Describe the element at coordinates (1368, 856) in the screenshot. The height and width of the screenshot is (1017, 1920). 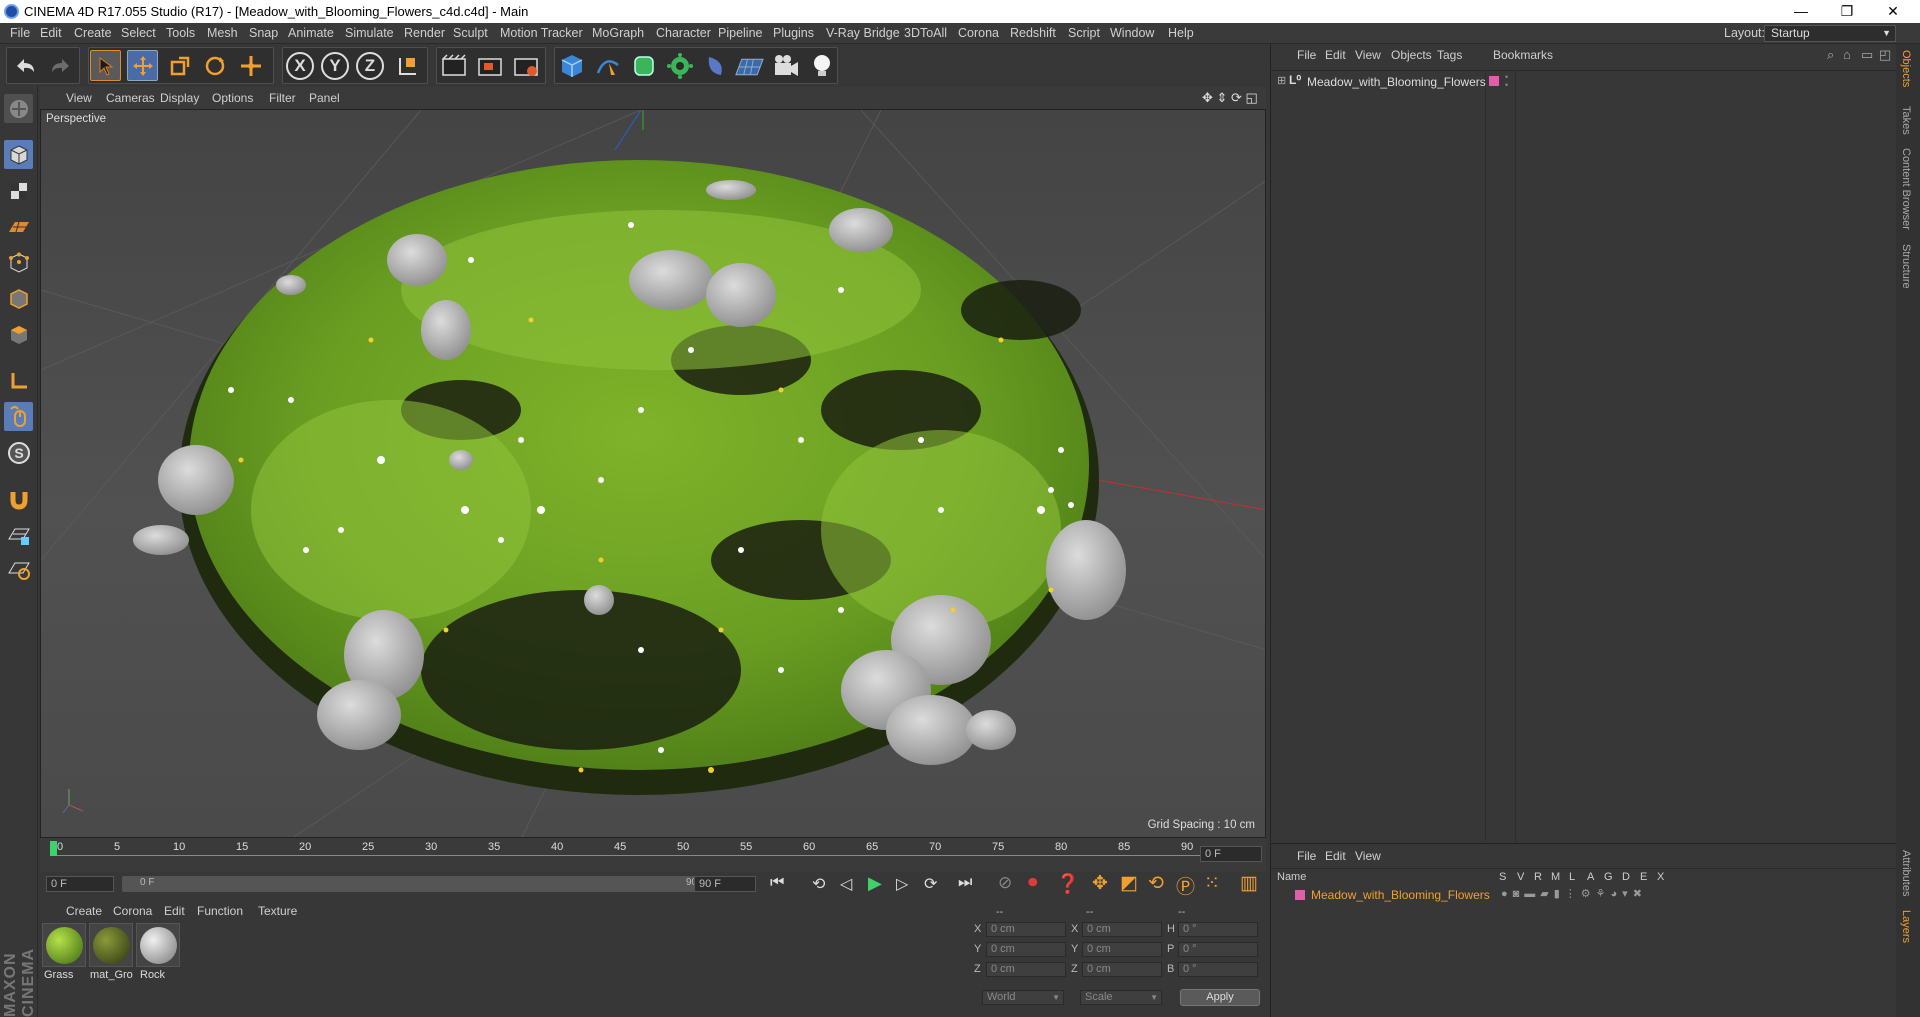
I see `layers-menu-view: View` at that location.